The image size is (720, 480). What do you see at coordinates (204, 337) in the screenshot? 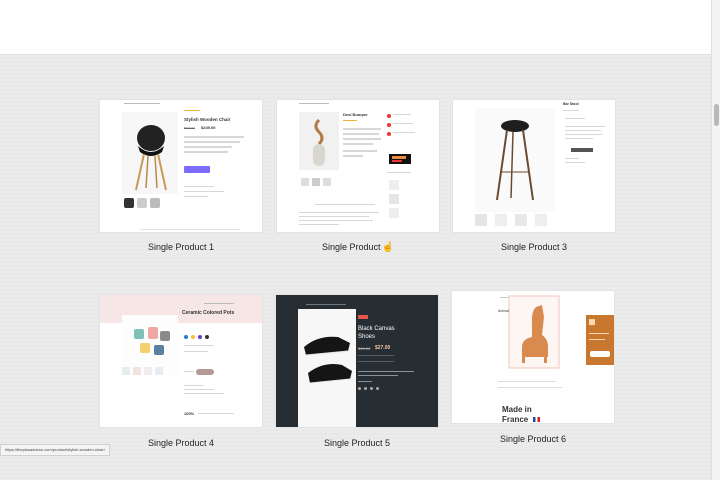
I see `thumb-color-swatches` at bounding box center [204, 337].